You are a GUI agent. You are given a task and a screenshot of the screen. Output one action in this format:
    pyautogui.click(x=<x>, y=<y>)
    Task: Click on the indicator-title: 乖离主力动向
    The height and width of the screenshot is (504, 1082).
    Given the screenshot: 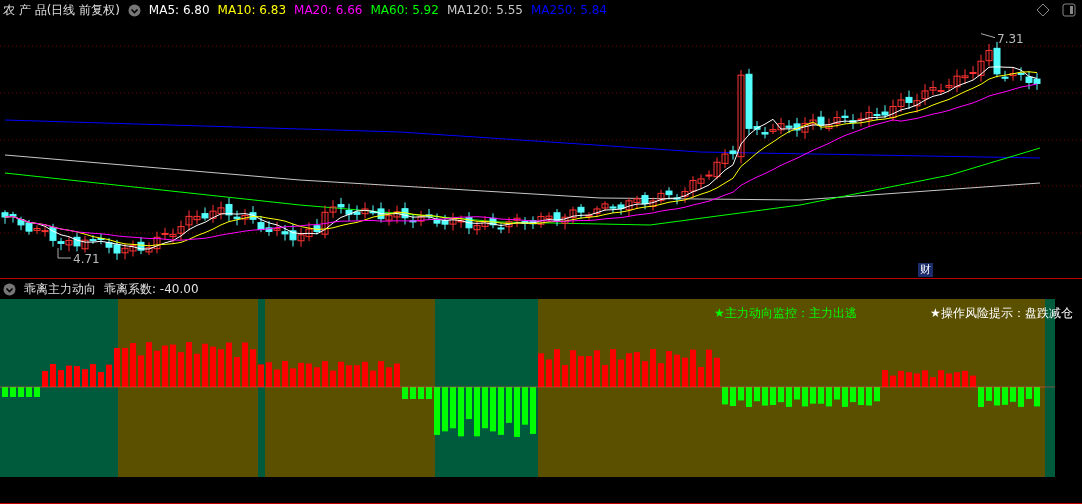 What is the action you would take?
    pyautogui.click(x=60, y=289)
    